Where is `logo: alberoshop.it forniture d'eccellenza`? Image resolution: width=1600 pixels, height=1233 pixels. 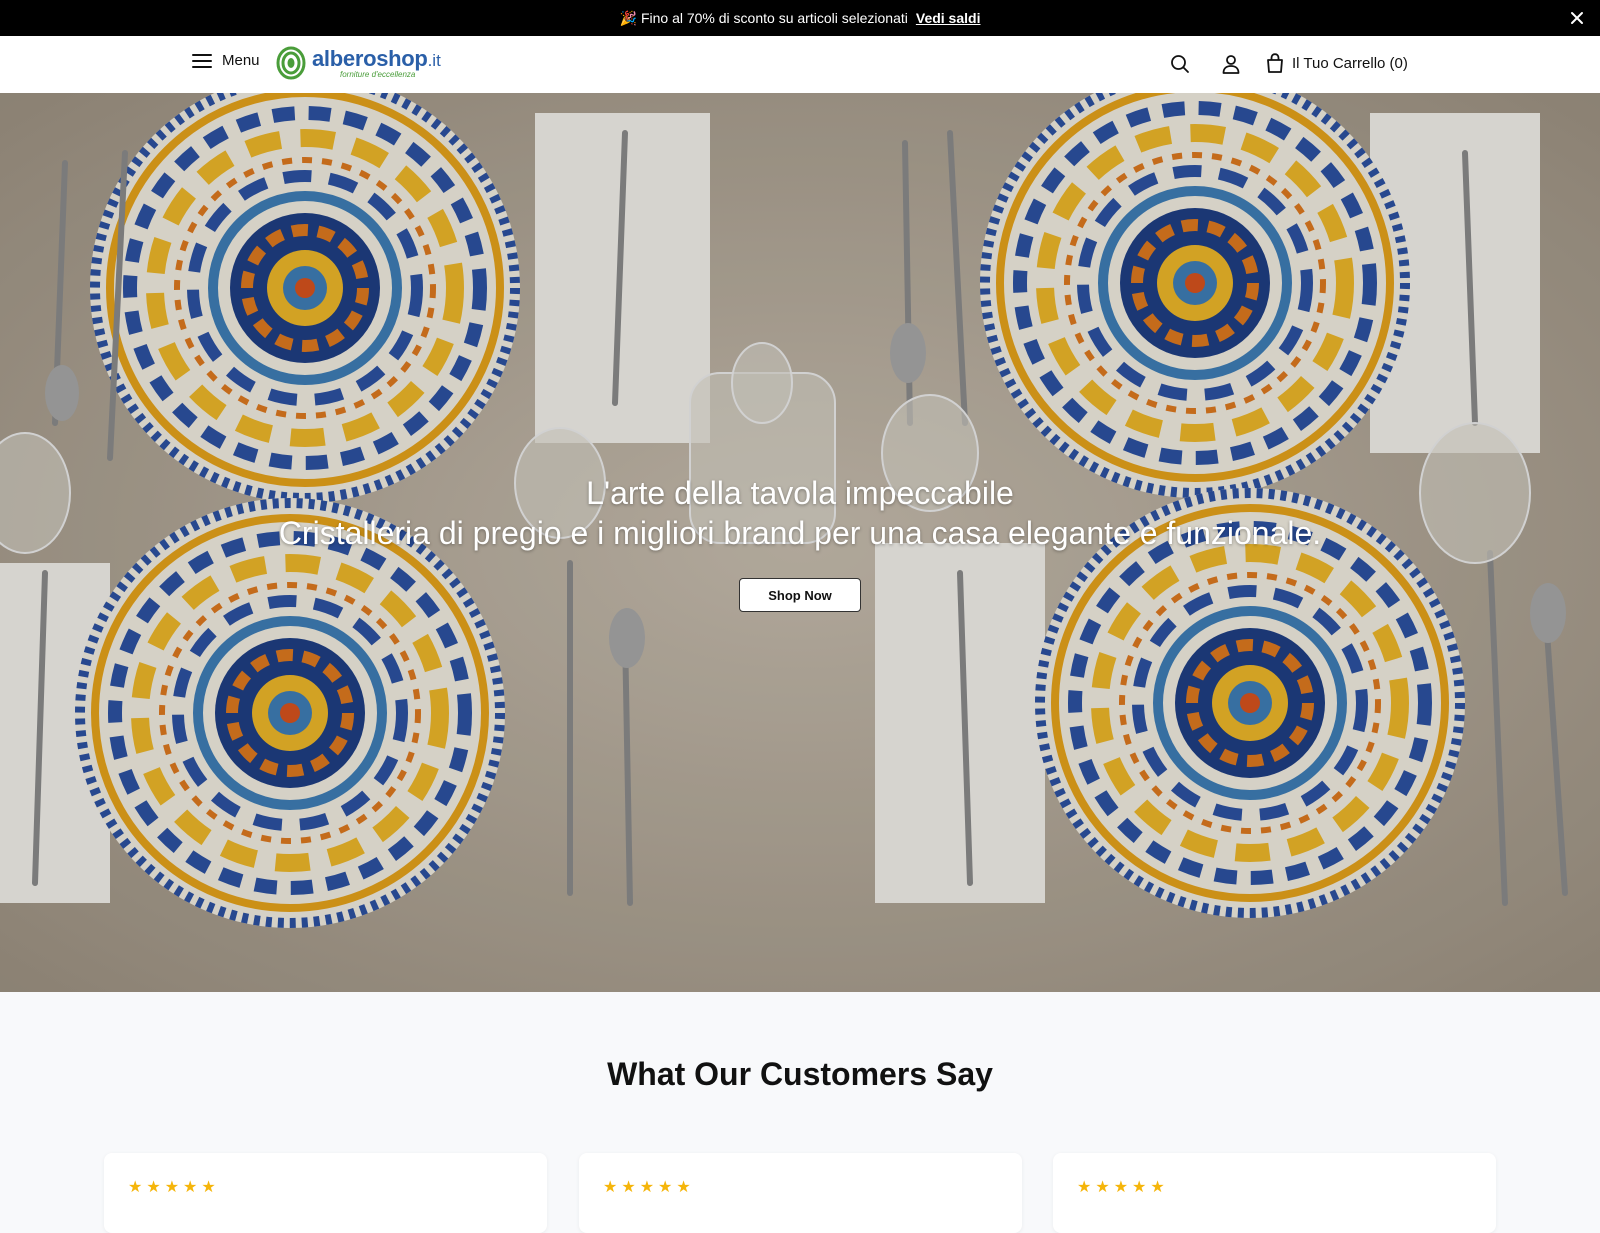
logo: alberoshop.it forniture d'eccellenza is located at coordinates (358, 63).